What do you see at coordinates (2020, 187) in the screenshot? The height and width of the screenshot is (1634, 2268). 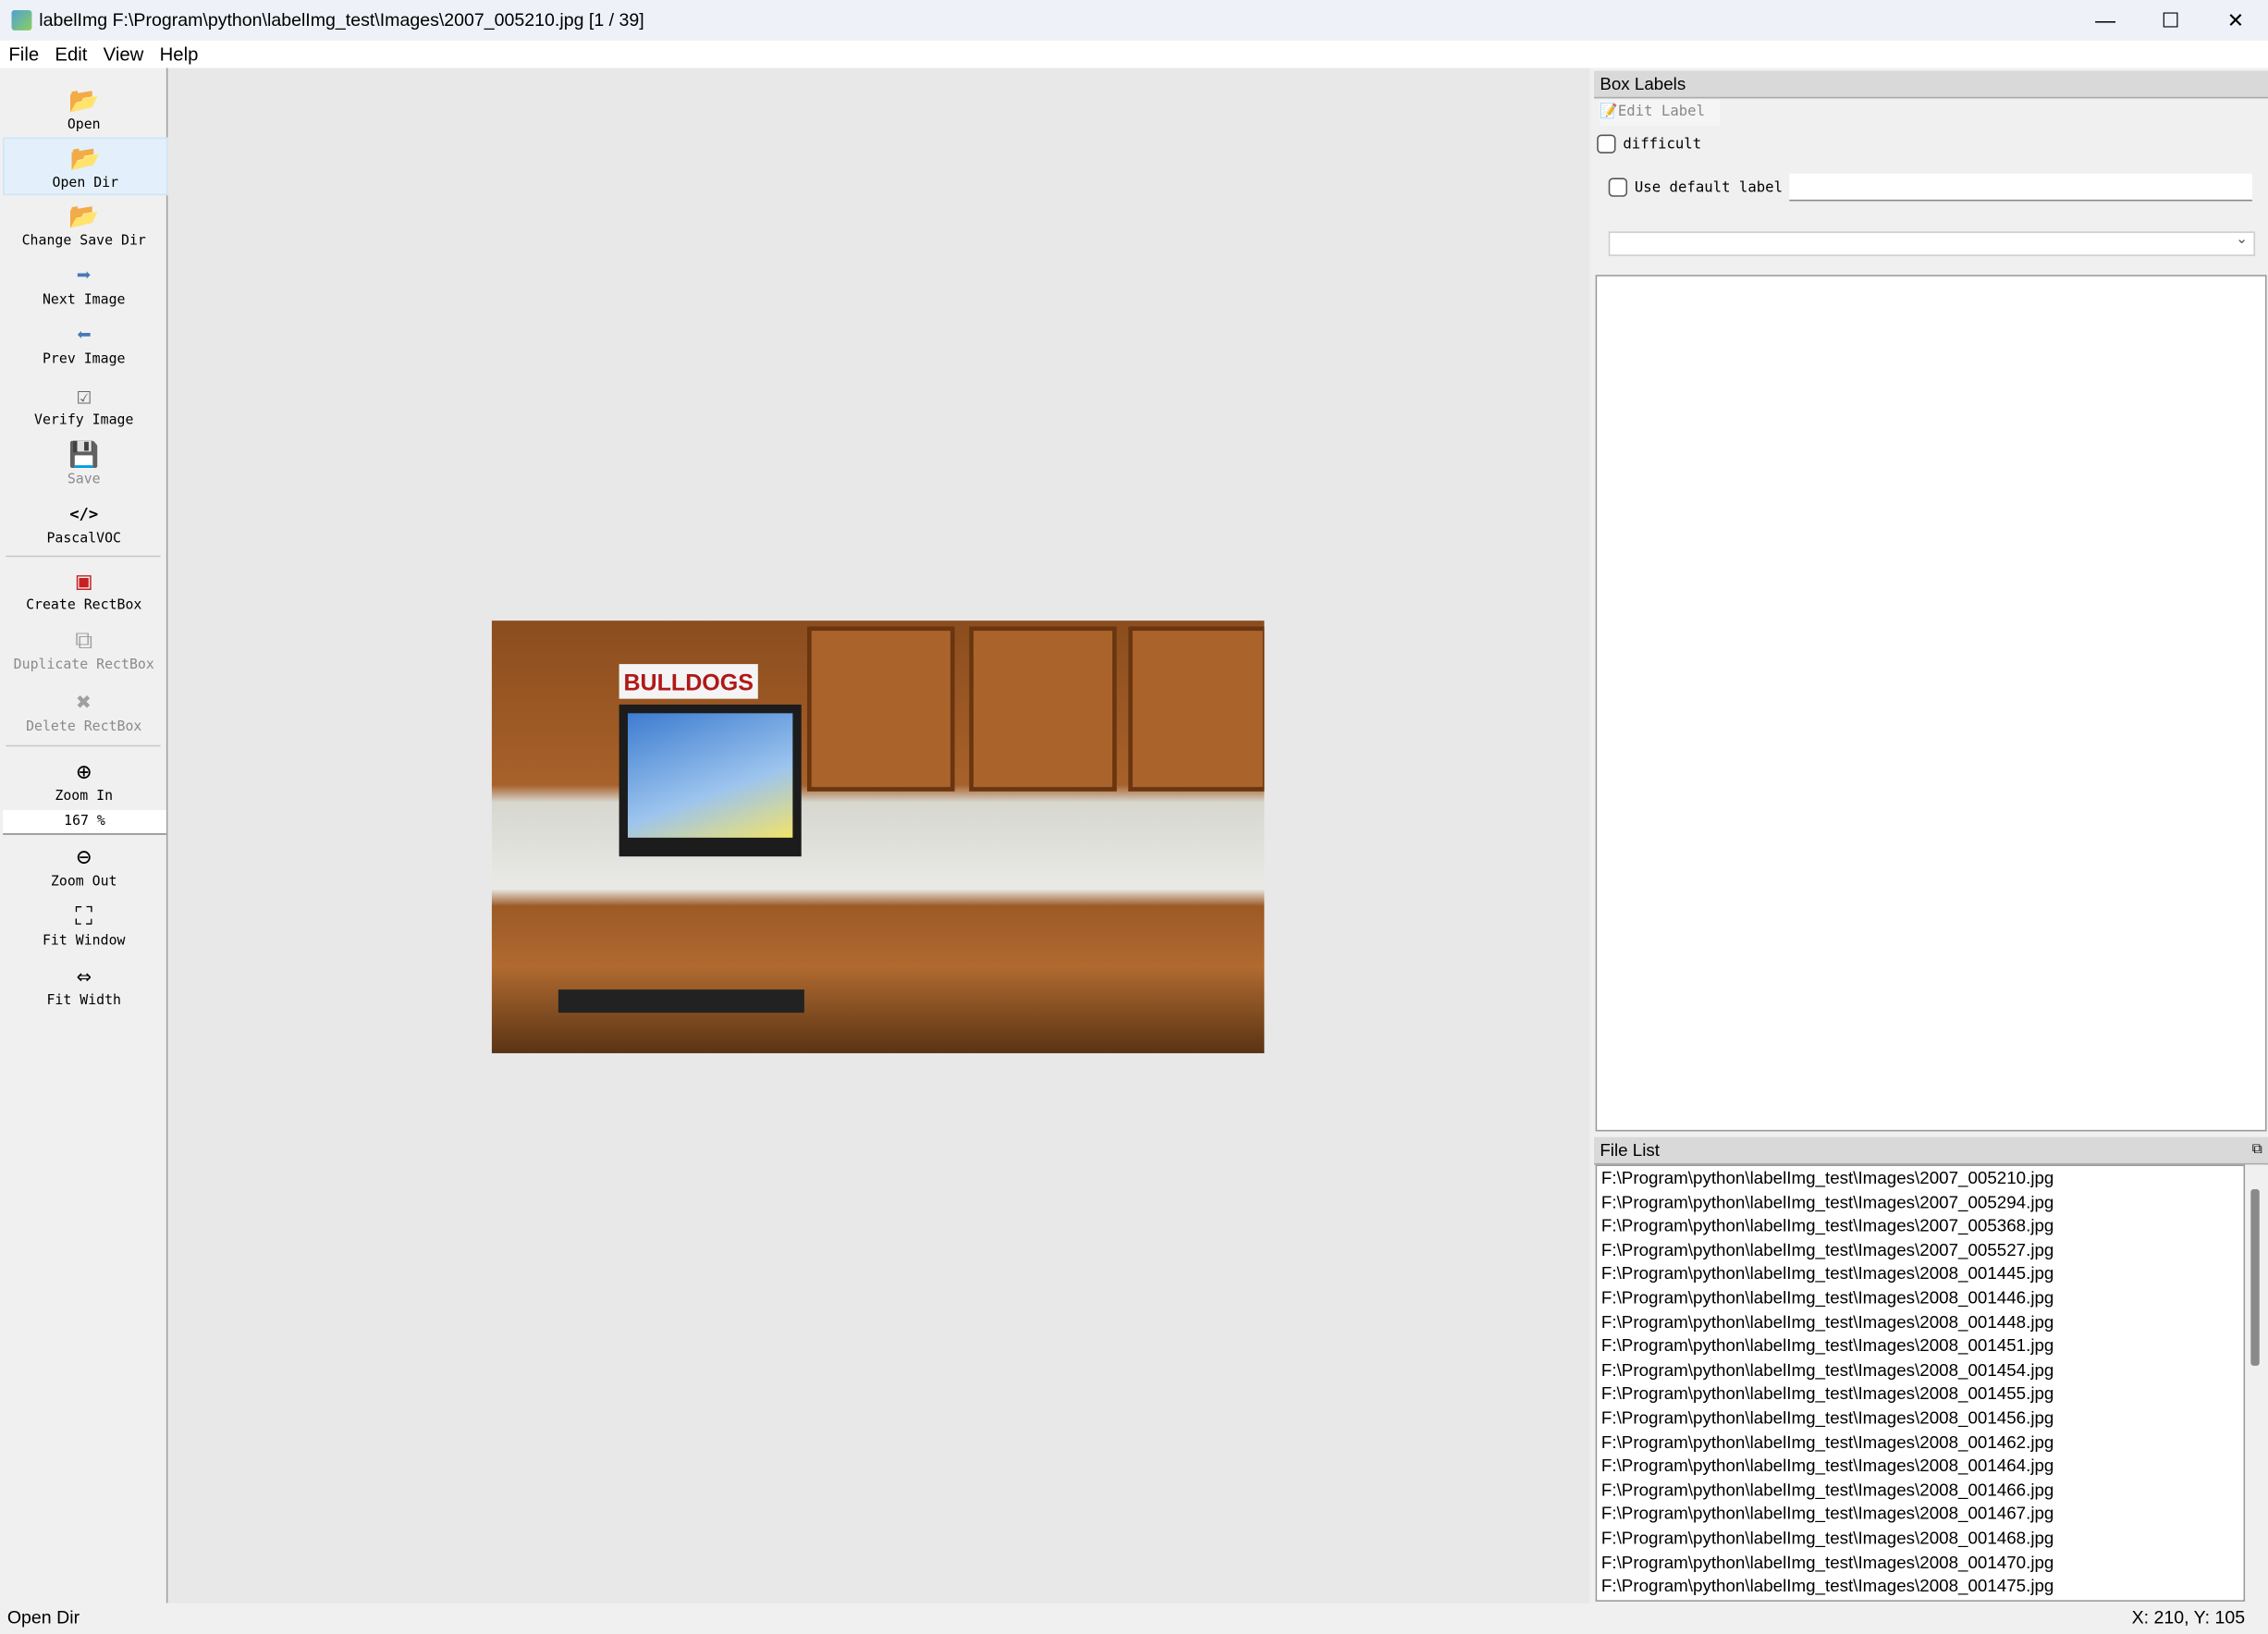 I see `default-label-input` at bounding box center [2020, 187].